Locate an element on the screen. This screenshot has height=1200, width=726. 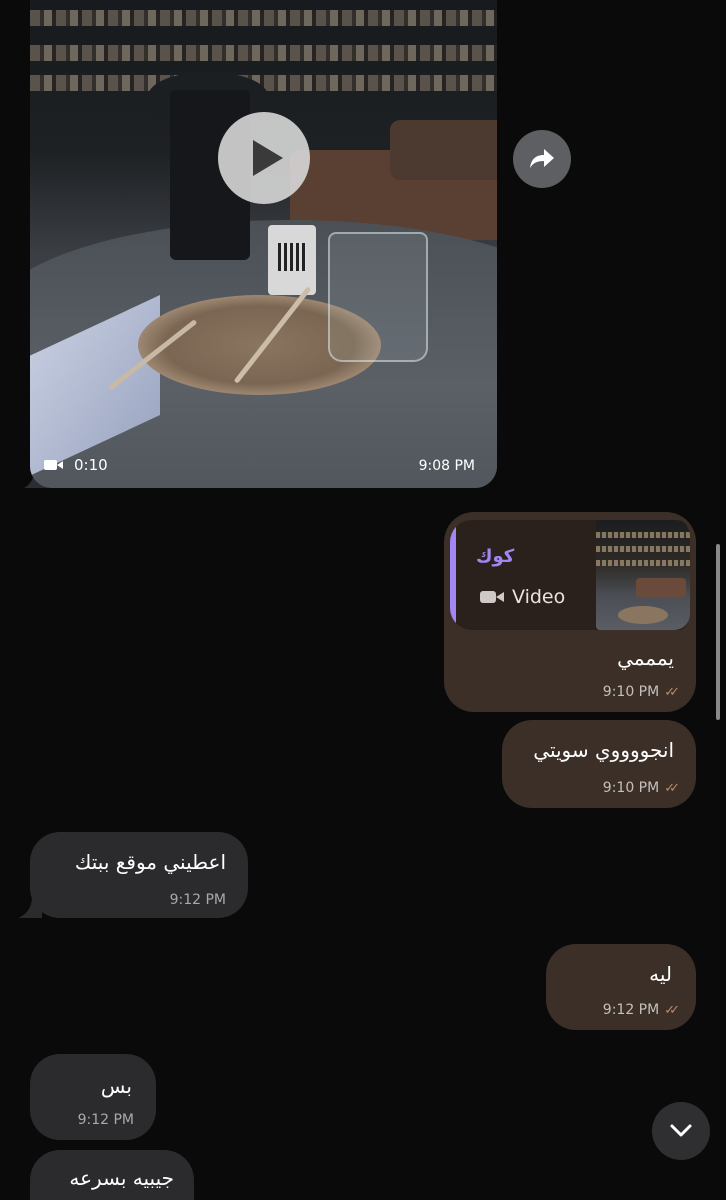
message-text: اعطيني موقع ببتك is located at coordinates (150, 862).